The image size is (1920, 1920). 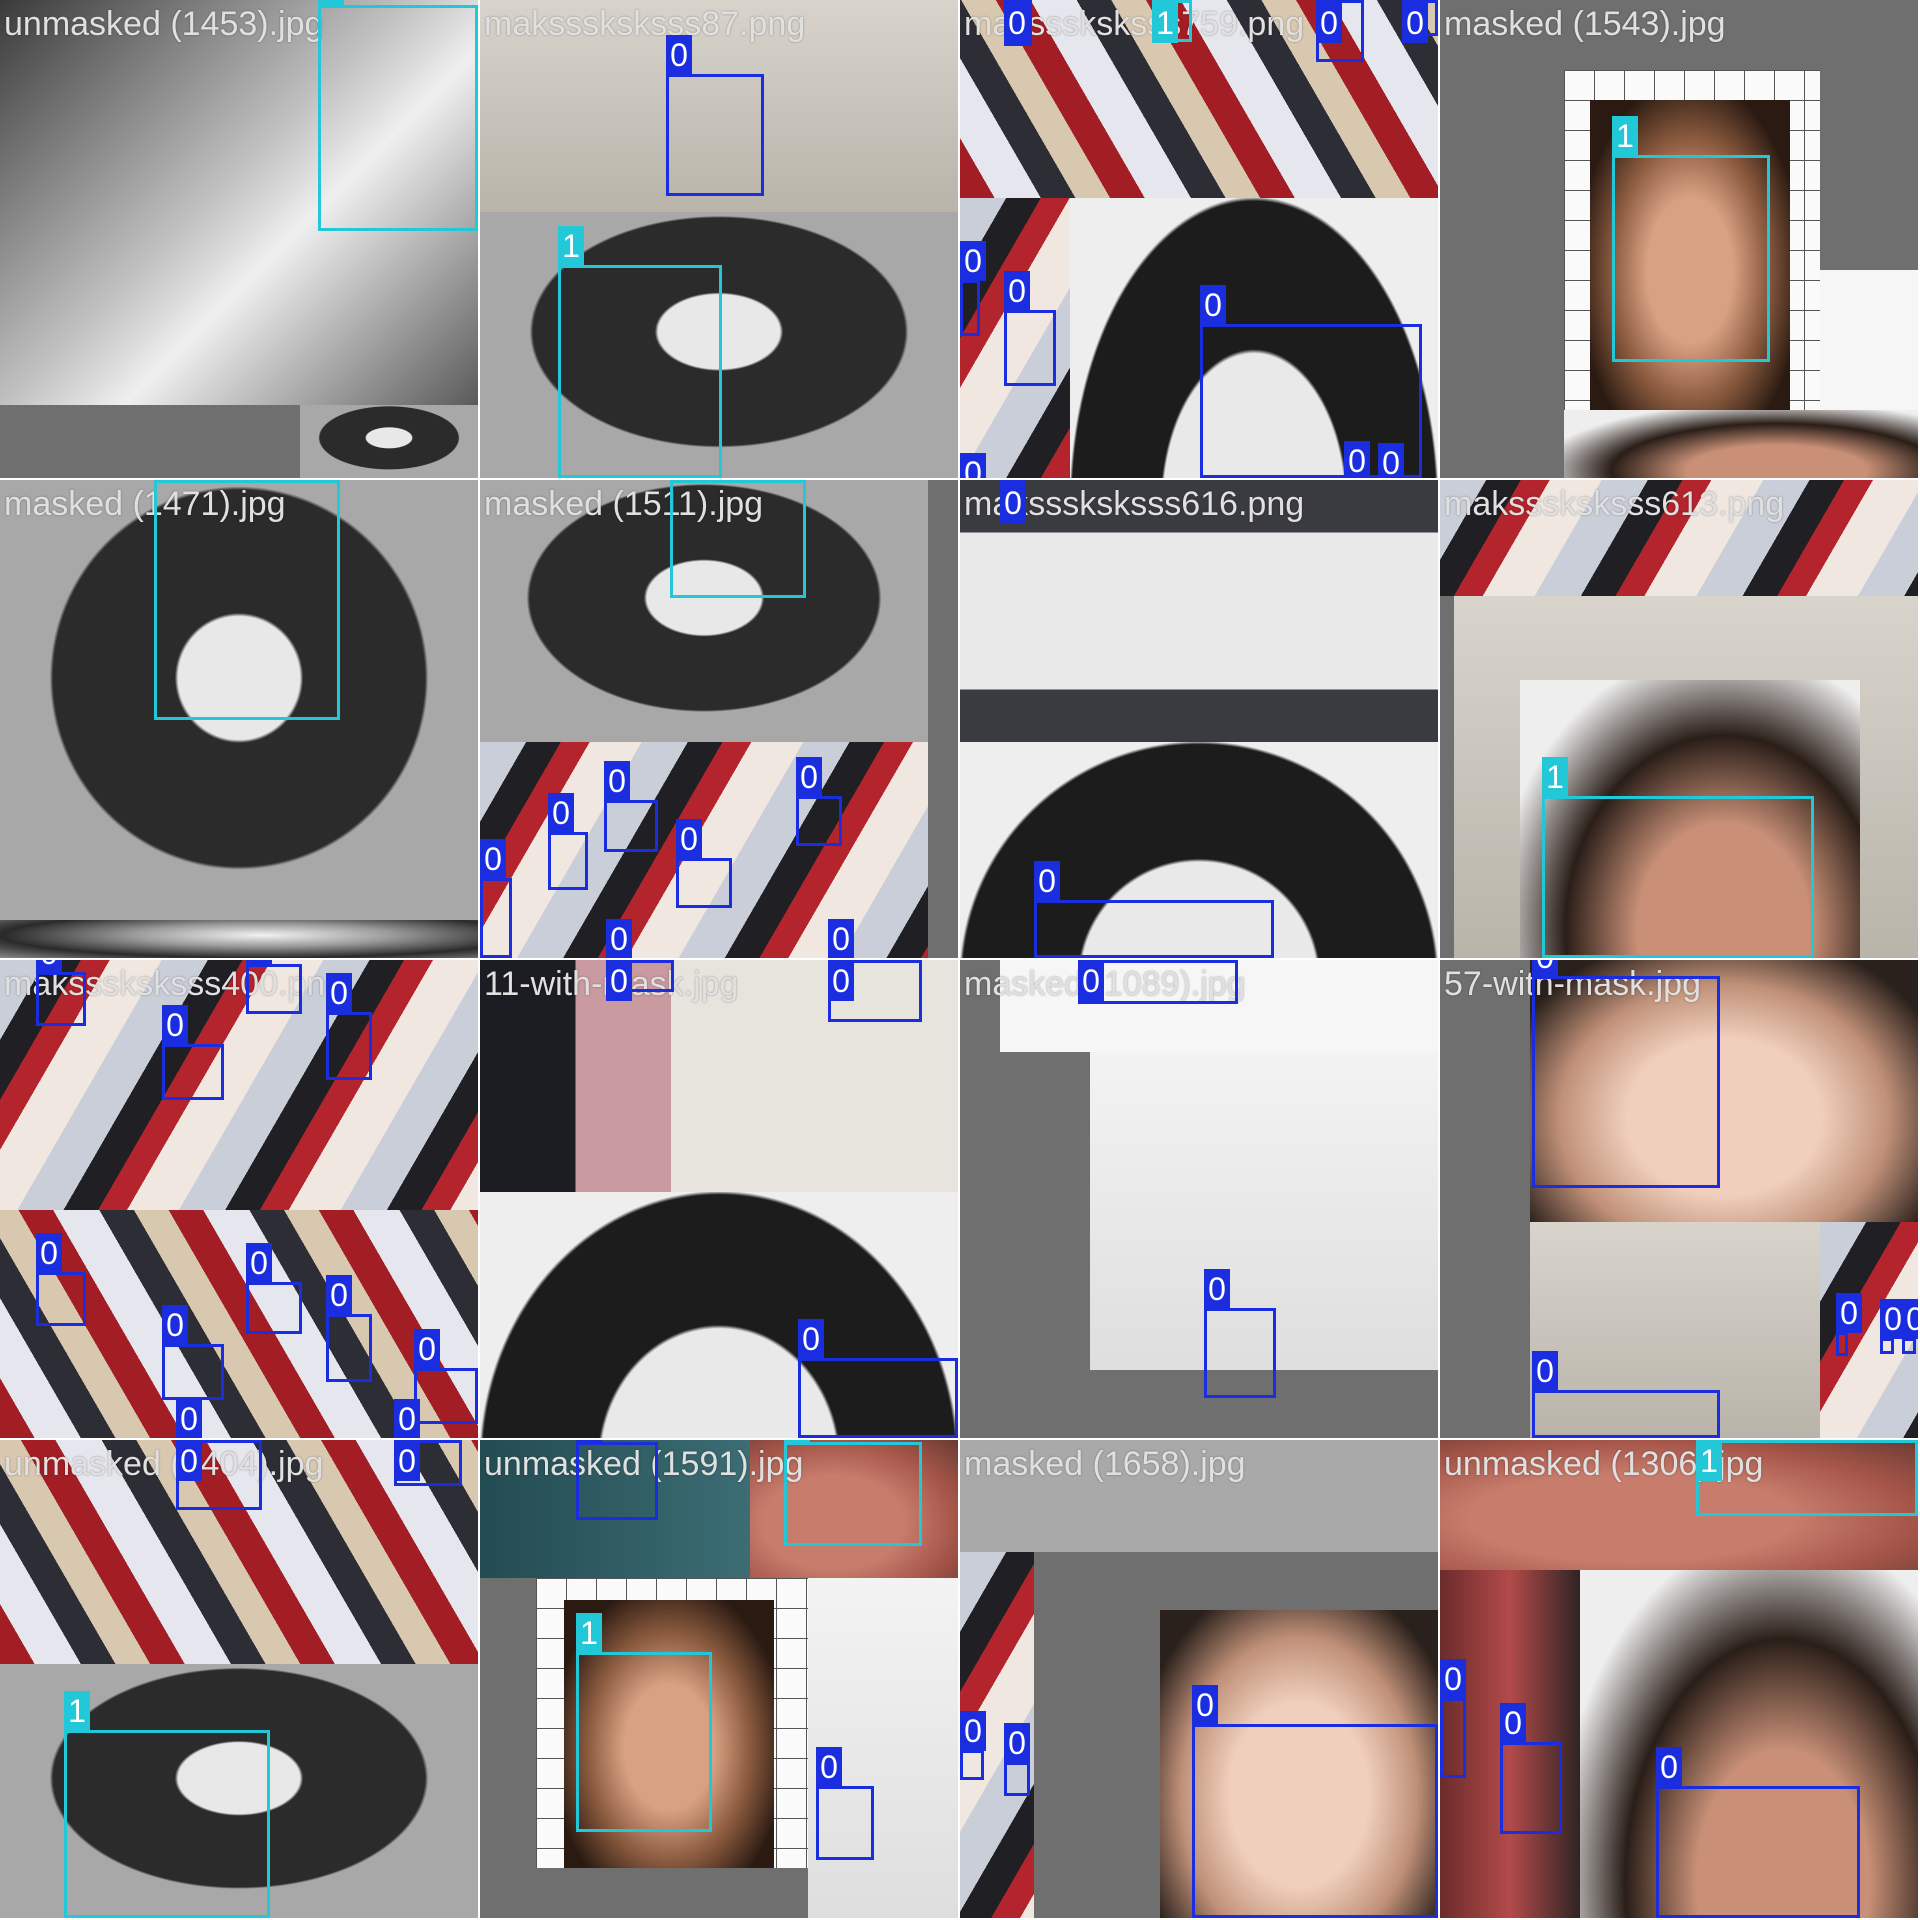 What do you see at coordinates (645, 24) in the screenshot?
I see `image-filename: maksssksksss87.png` at bounding box center [645, 24].